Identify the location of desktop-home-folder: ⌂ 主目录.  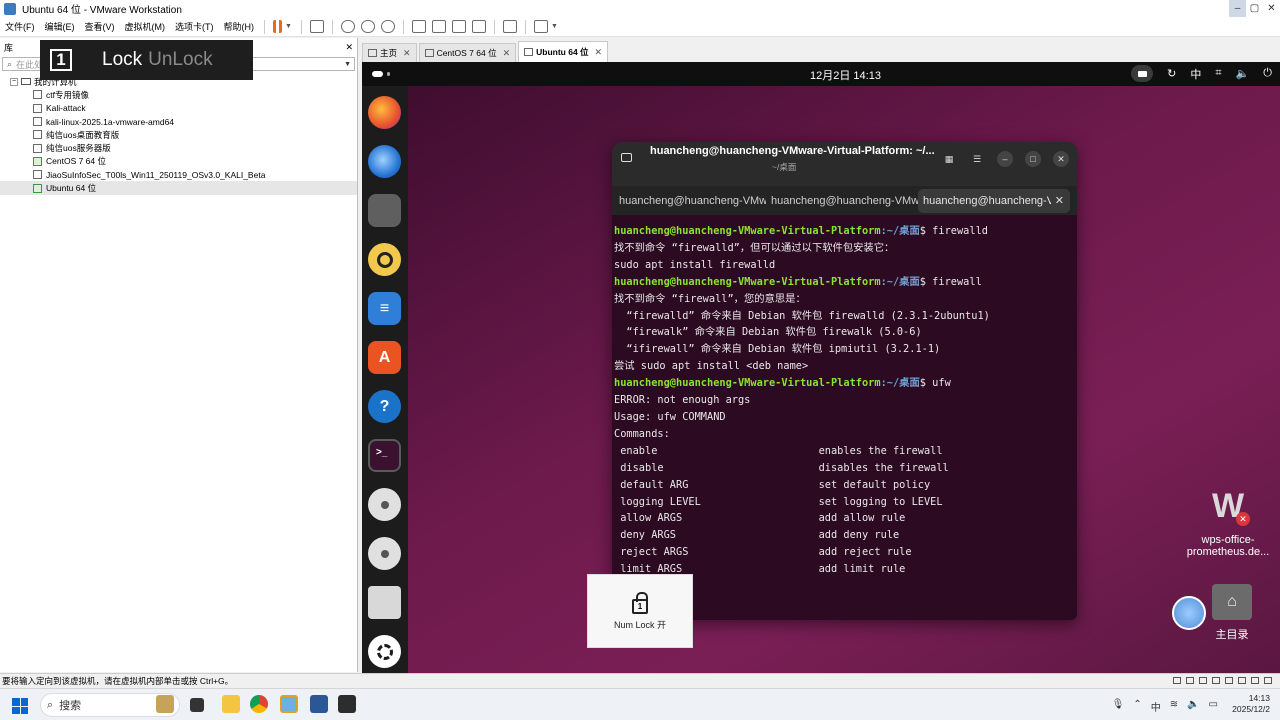
(1232, 613).